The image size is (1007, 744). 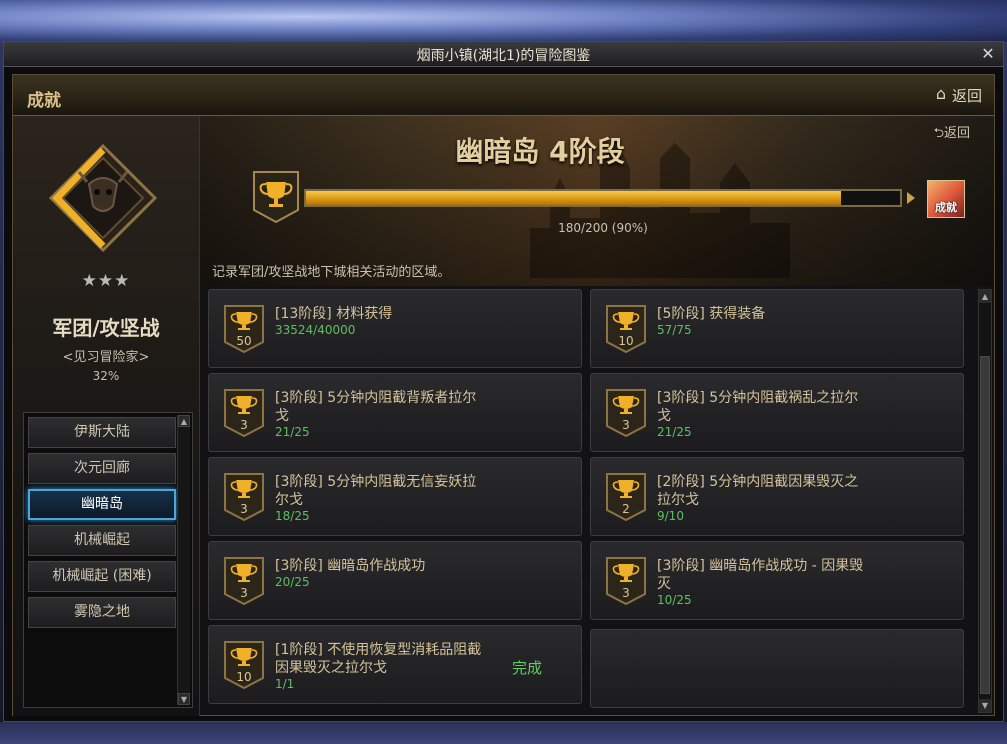 I want to click on achievement-card: 50 [13阶段] 材料获得 33524/40000, so click(x=395, y=328).